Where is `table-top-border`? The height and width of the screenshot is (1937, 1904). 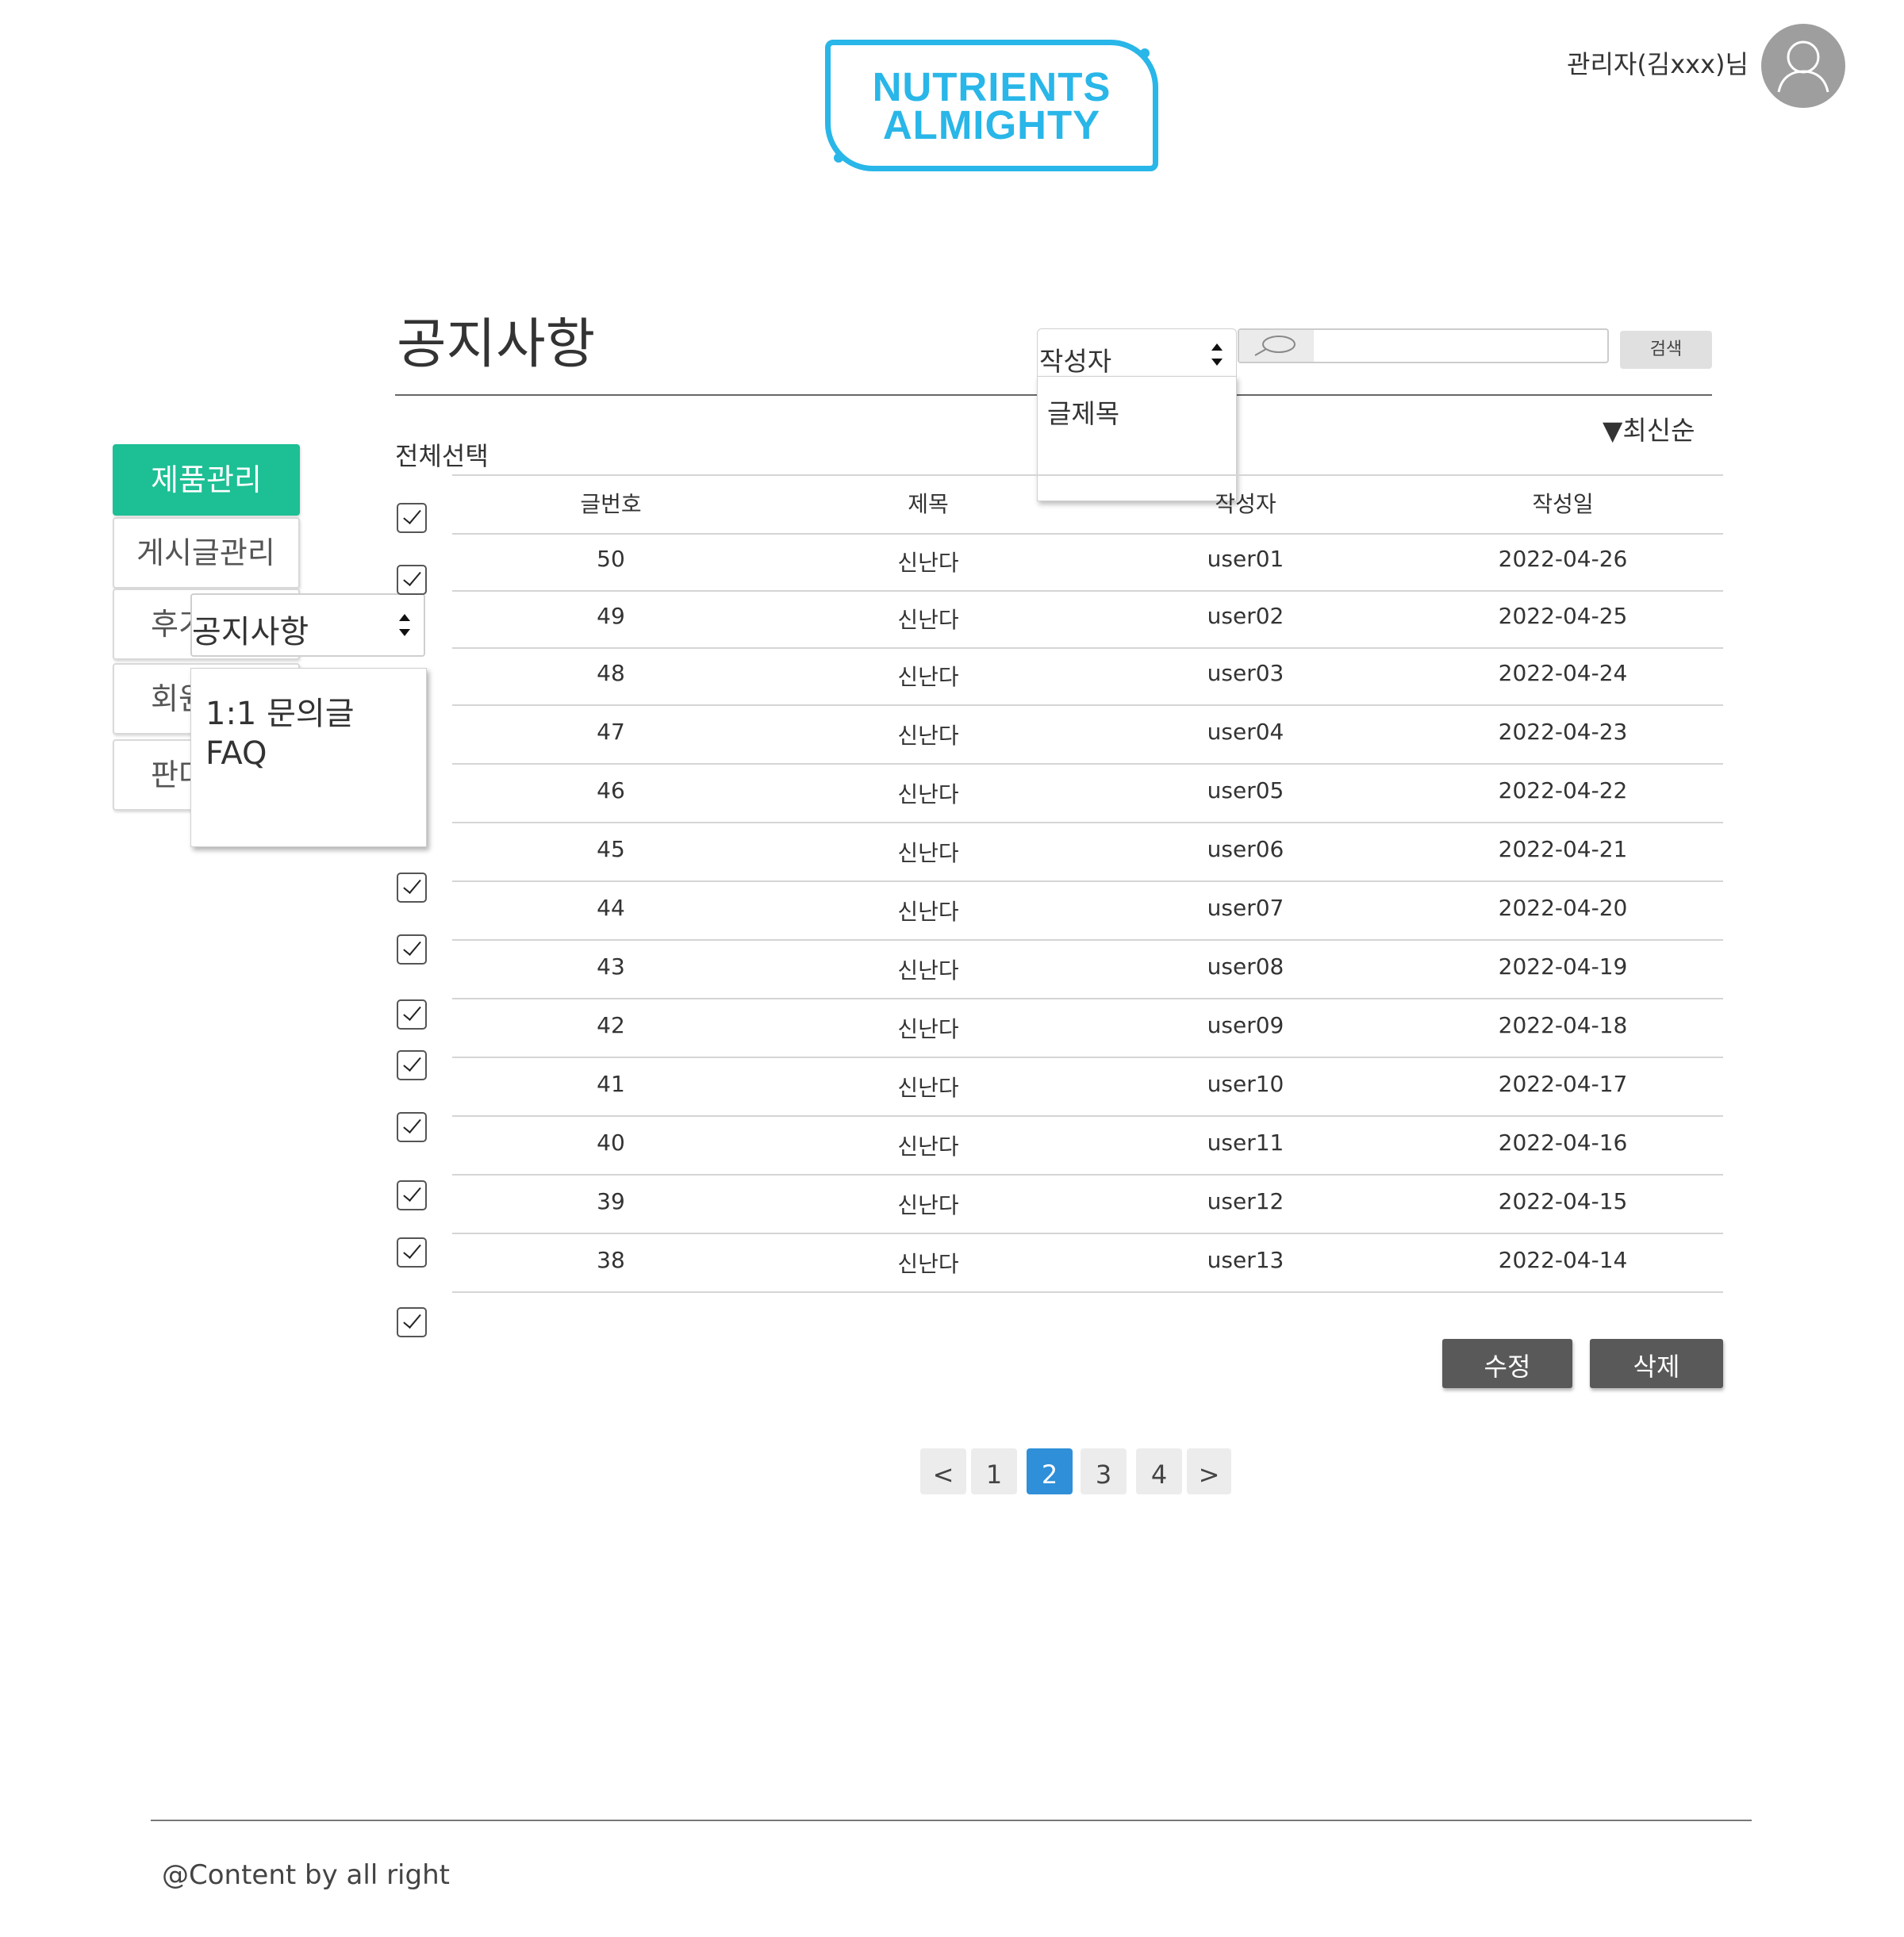
table-top-border is located at coordinates (1087, 475).